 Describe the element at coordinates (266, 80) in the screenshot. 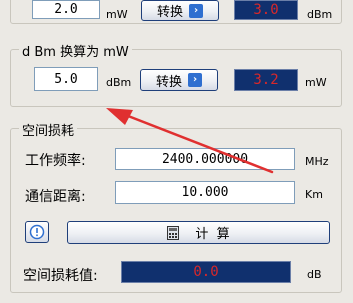

I see `mw-output-display: 3.2` at that location.